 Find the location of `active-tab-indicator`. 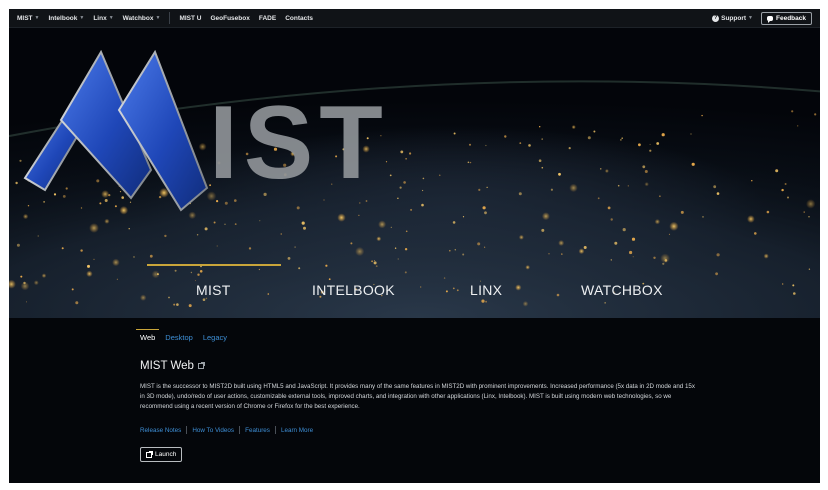

active-tab-indicator is located at coordinates (214, 265).